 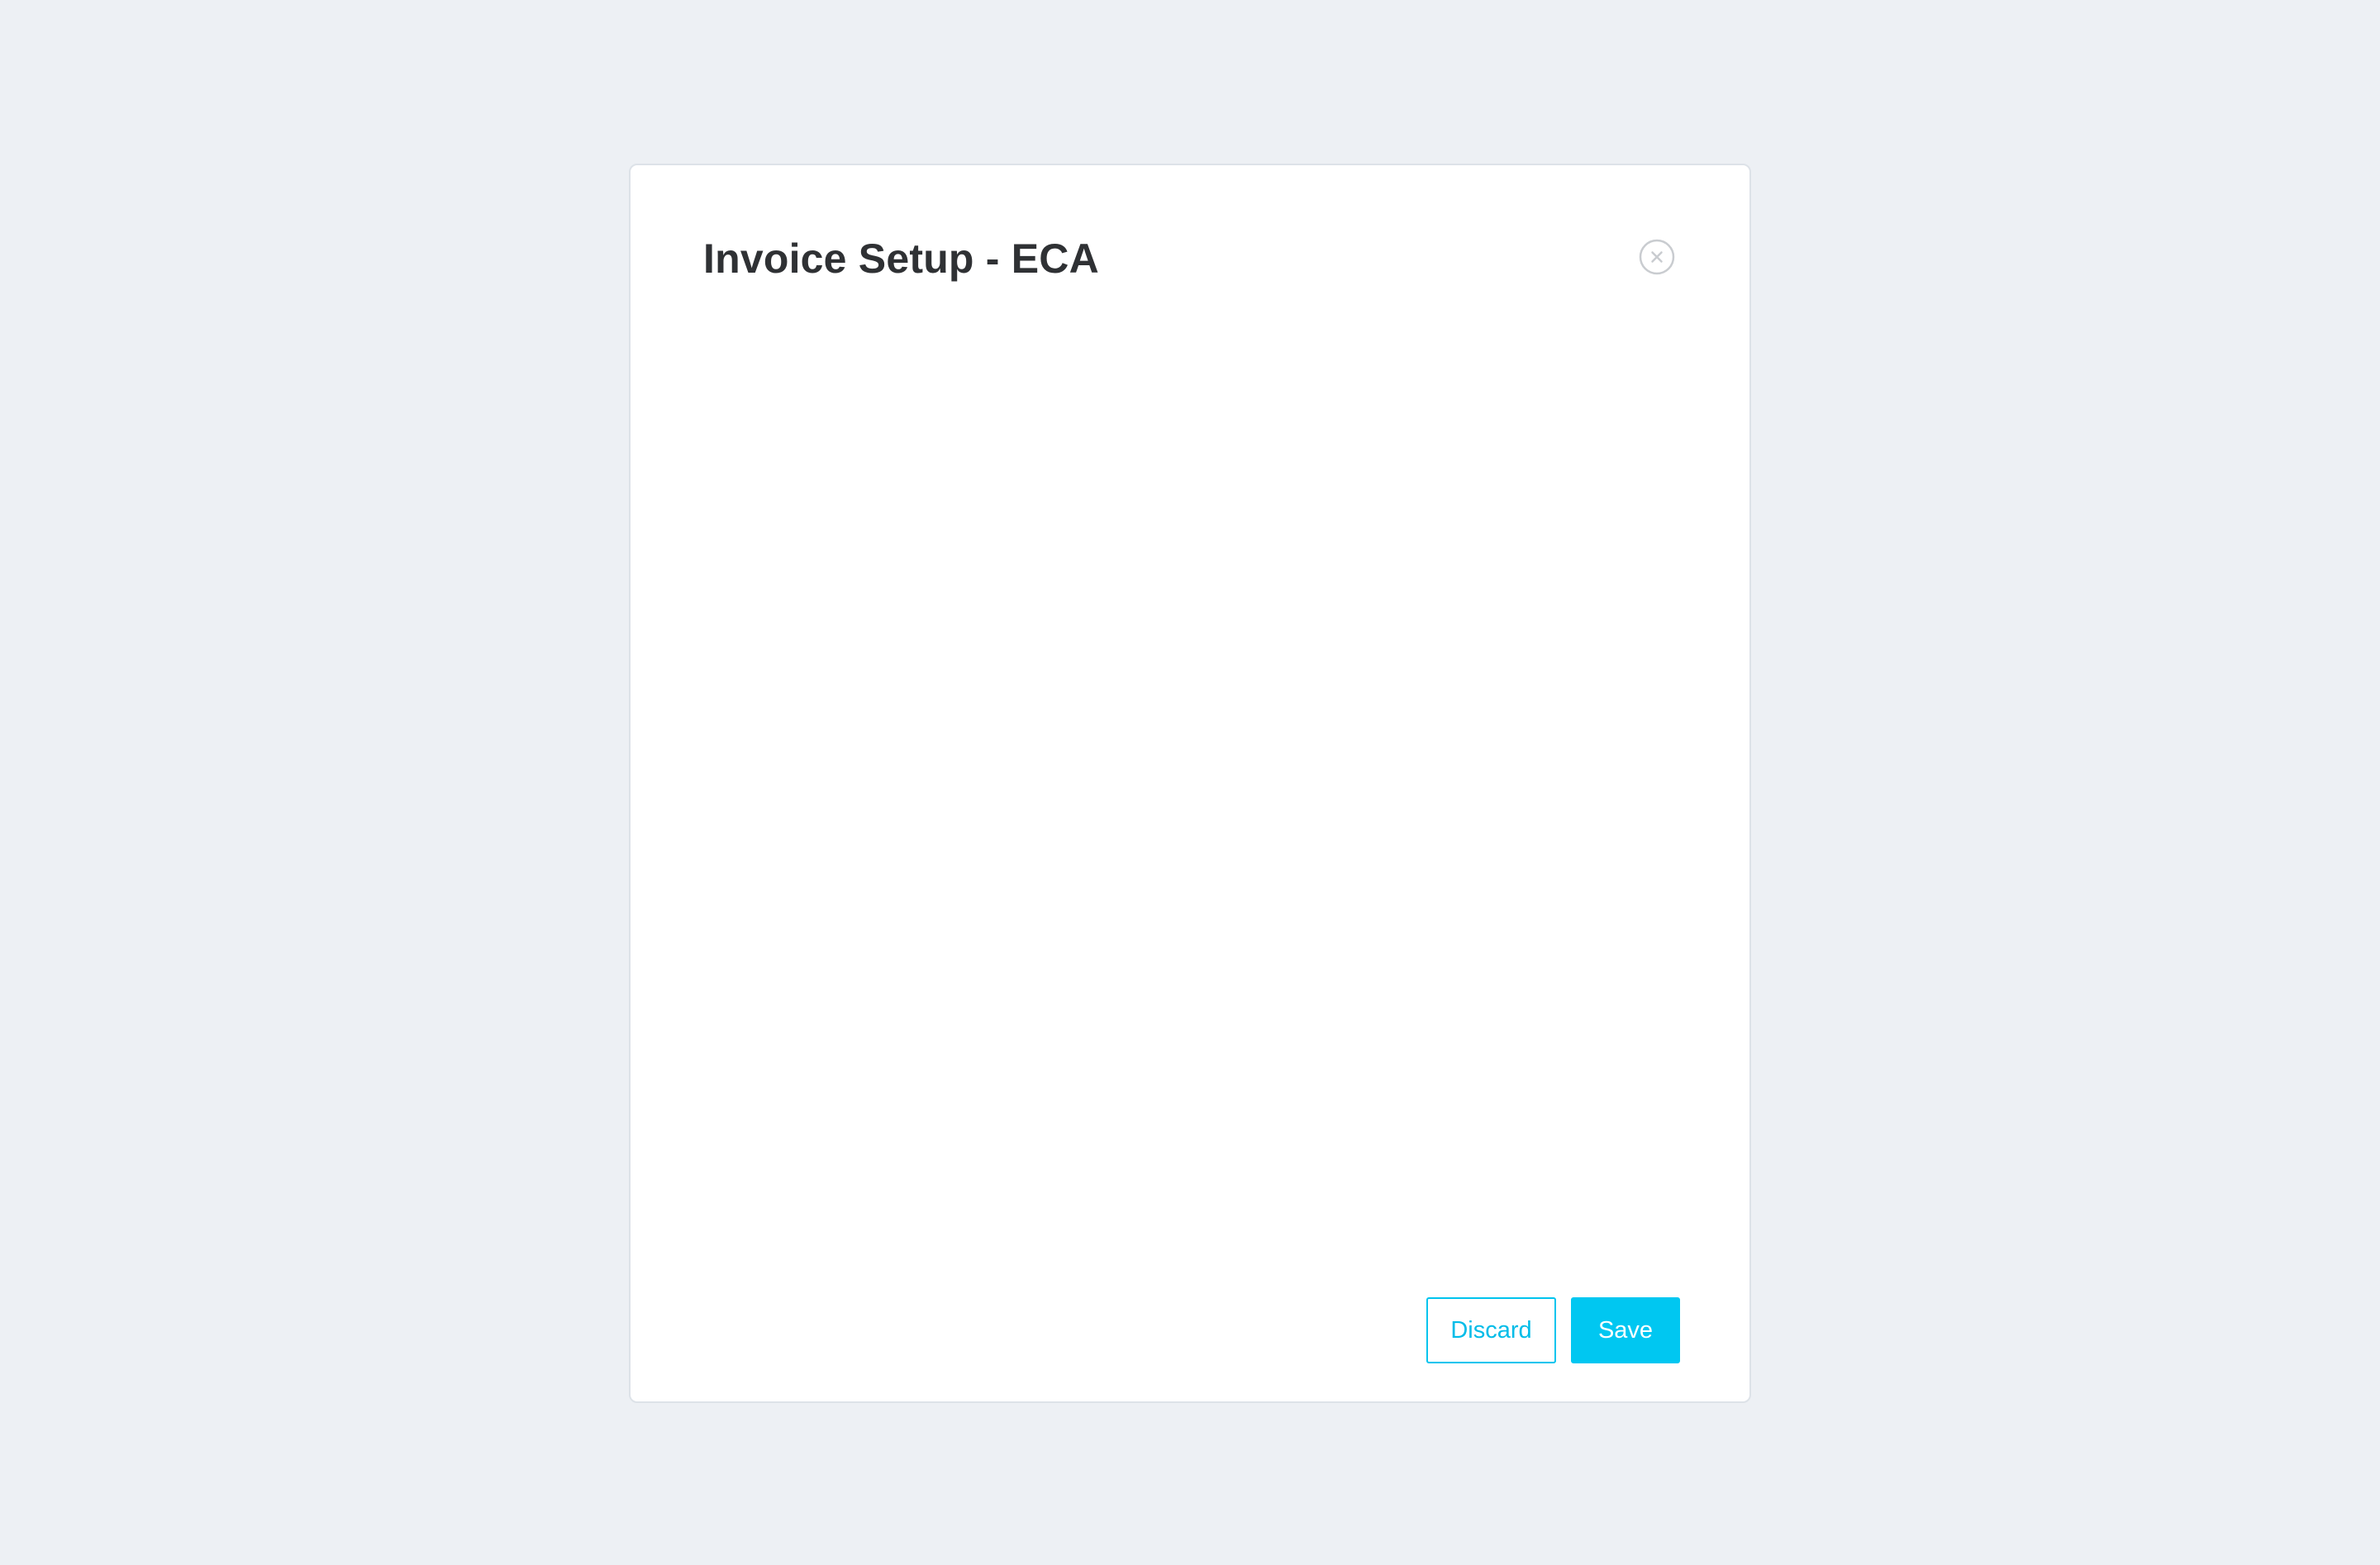 I want to click on modal-actions: Discard Save, so click(x=1553, y=1330).